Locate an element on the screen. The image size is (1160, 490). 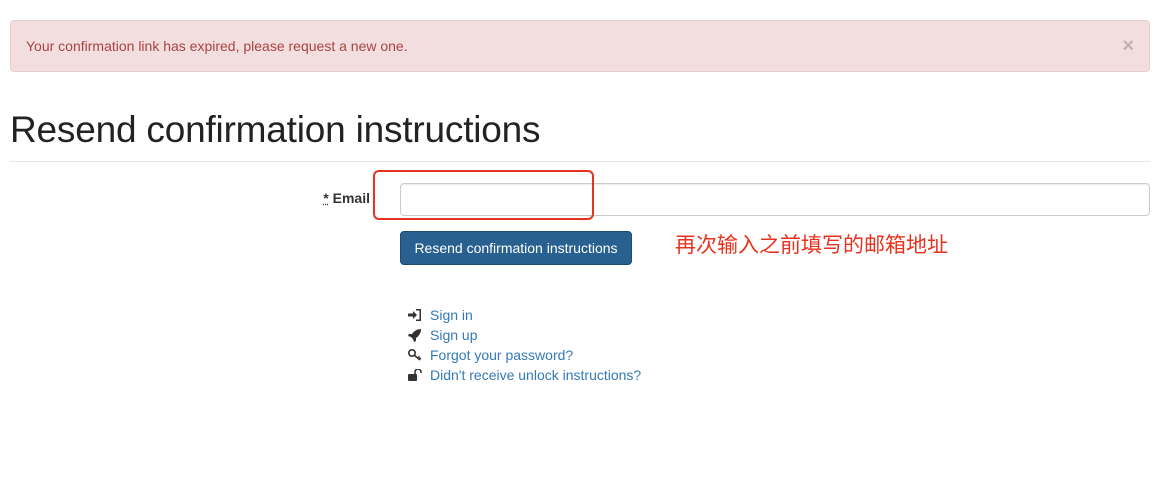
sign-up-link: Sign up is located at coordinates (453, 335).